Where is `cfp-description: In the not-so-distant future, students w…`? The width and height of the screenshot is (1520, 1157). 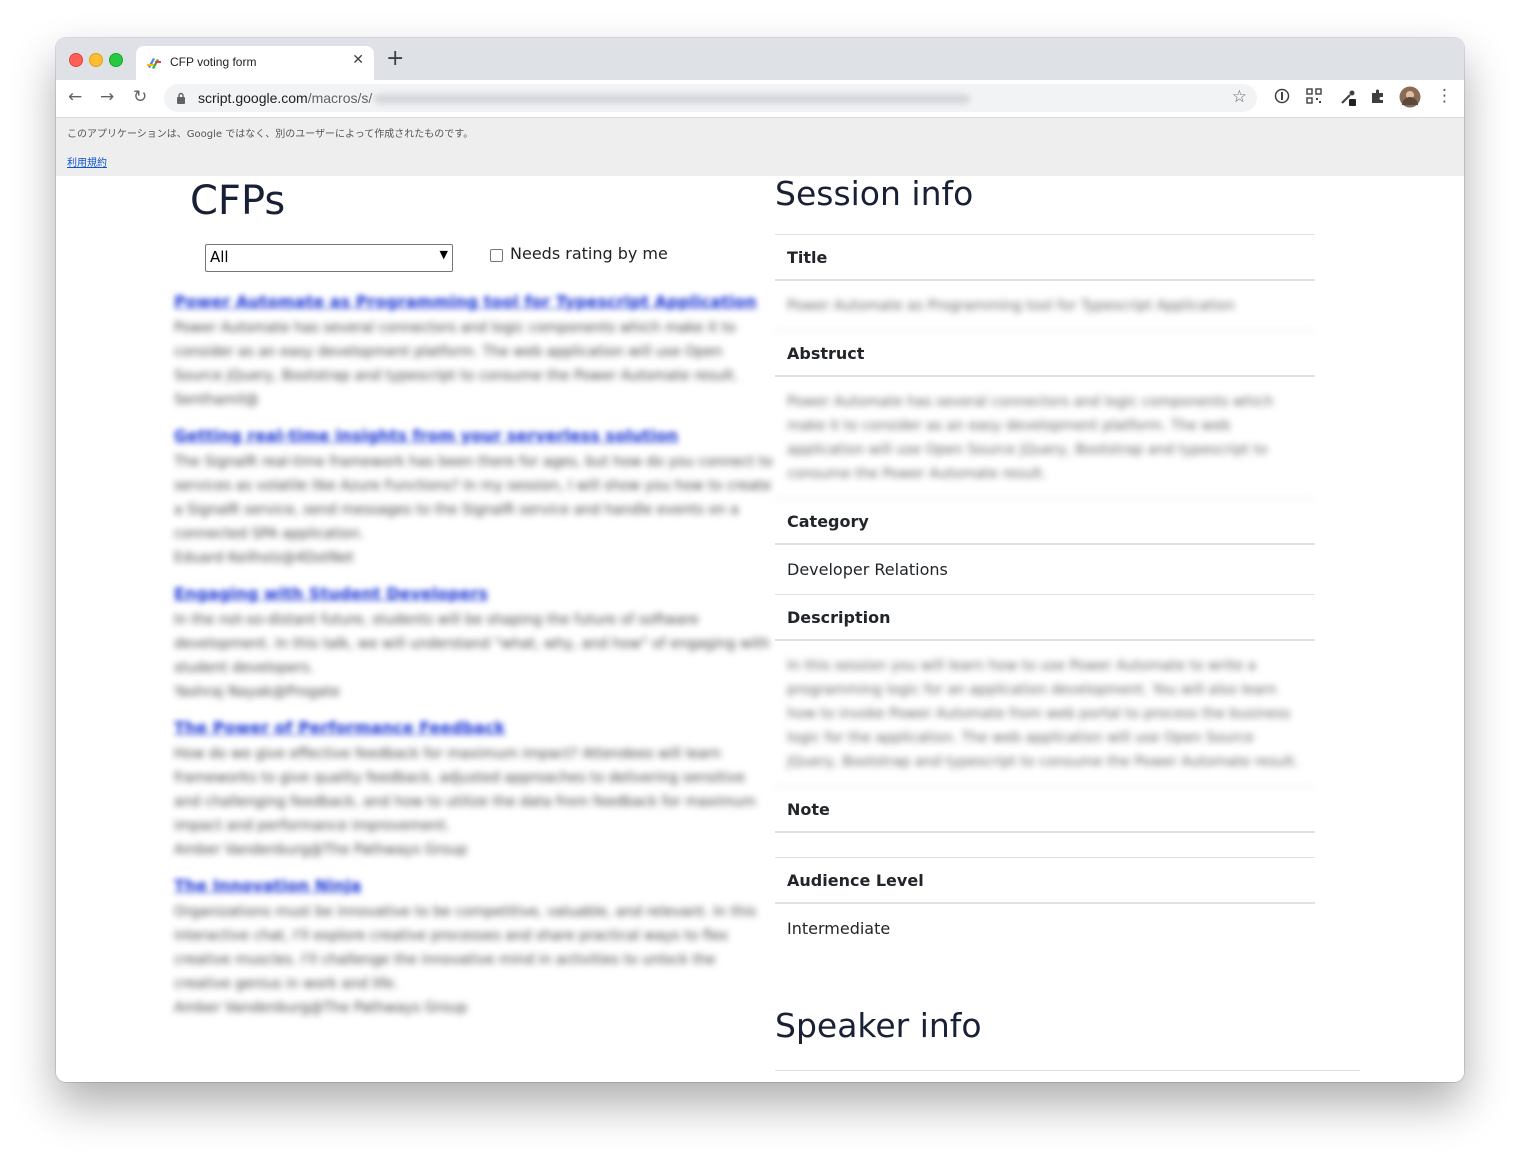
cfp-description: In the not-so-distant future, students w… is located at coordinates (472, 644).